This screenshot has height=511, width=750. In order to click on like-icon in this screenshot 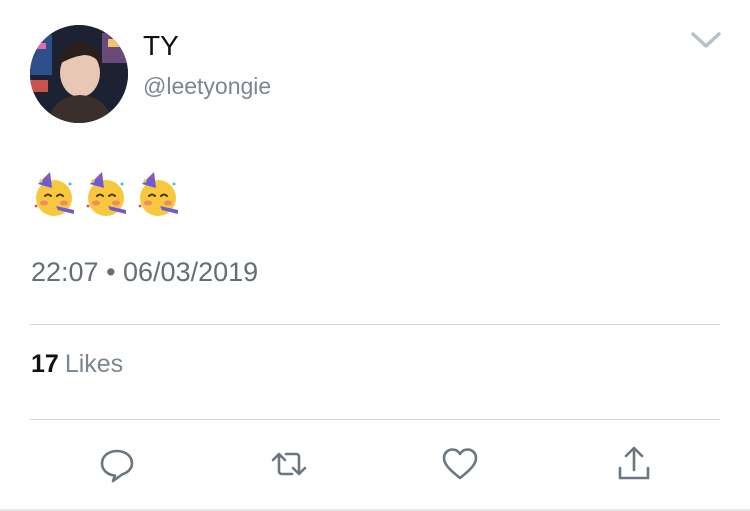, I will do `click(460, 464)`.